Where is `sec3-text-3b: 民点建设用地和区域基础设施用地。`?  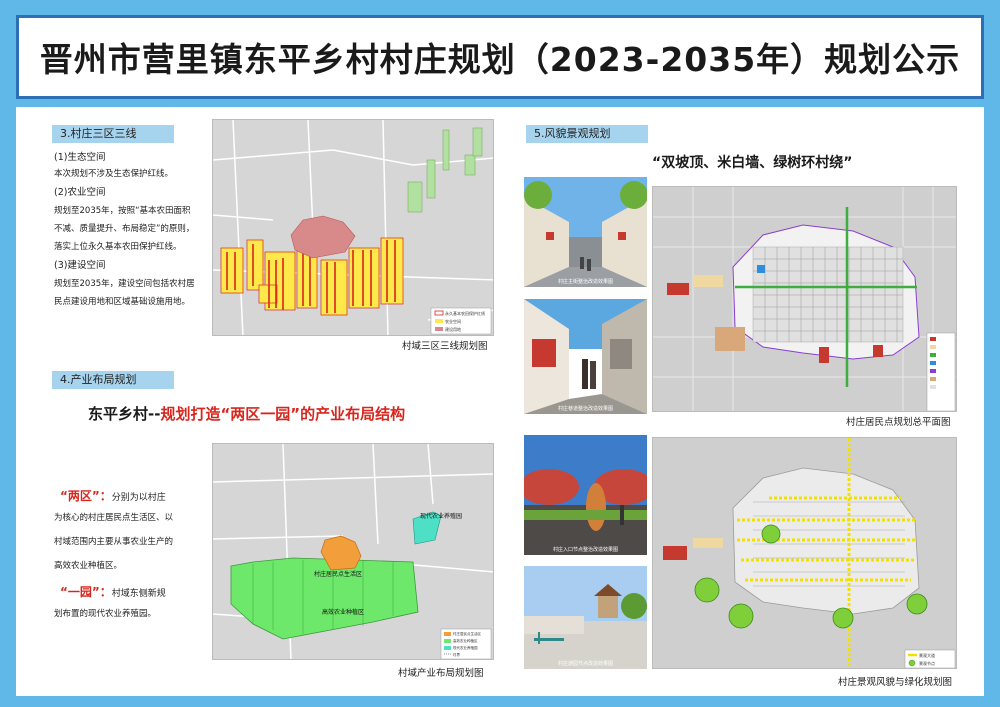
sec3-text-3b: 民点建设用地和区域基础设施用地。 is located at coordinates (122, 302).